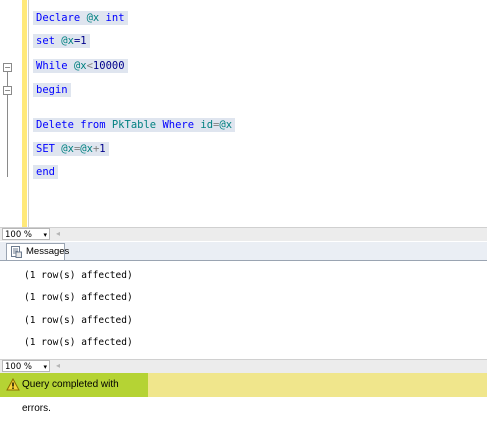 The height and width of the screenshot is (421, 487). Describe the element at coordinates (112, 18) in the screenshot. I see `code-token: int` at that location.